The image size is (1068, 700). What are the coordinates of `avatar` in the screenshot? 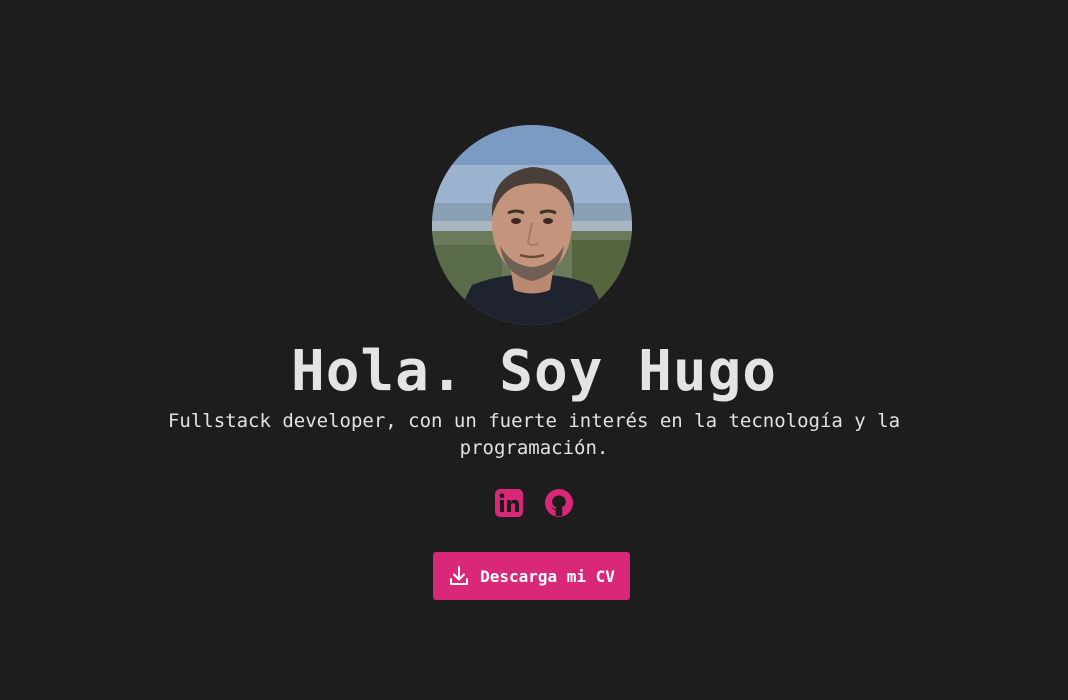 It's located at (532, 225).